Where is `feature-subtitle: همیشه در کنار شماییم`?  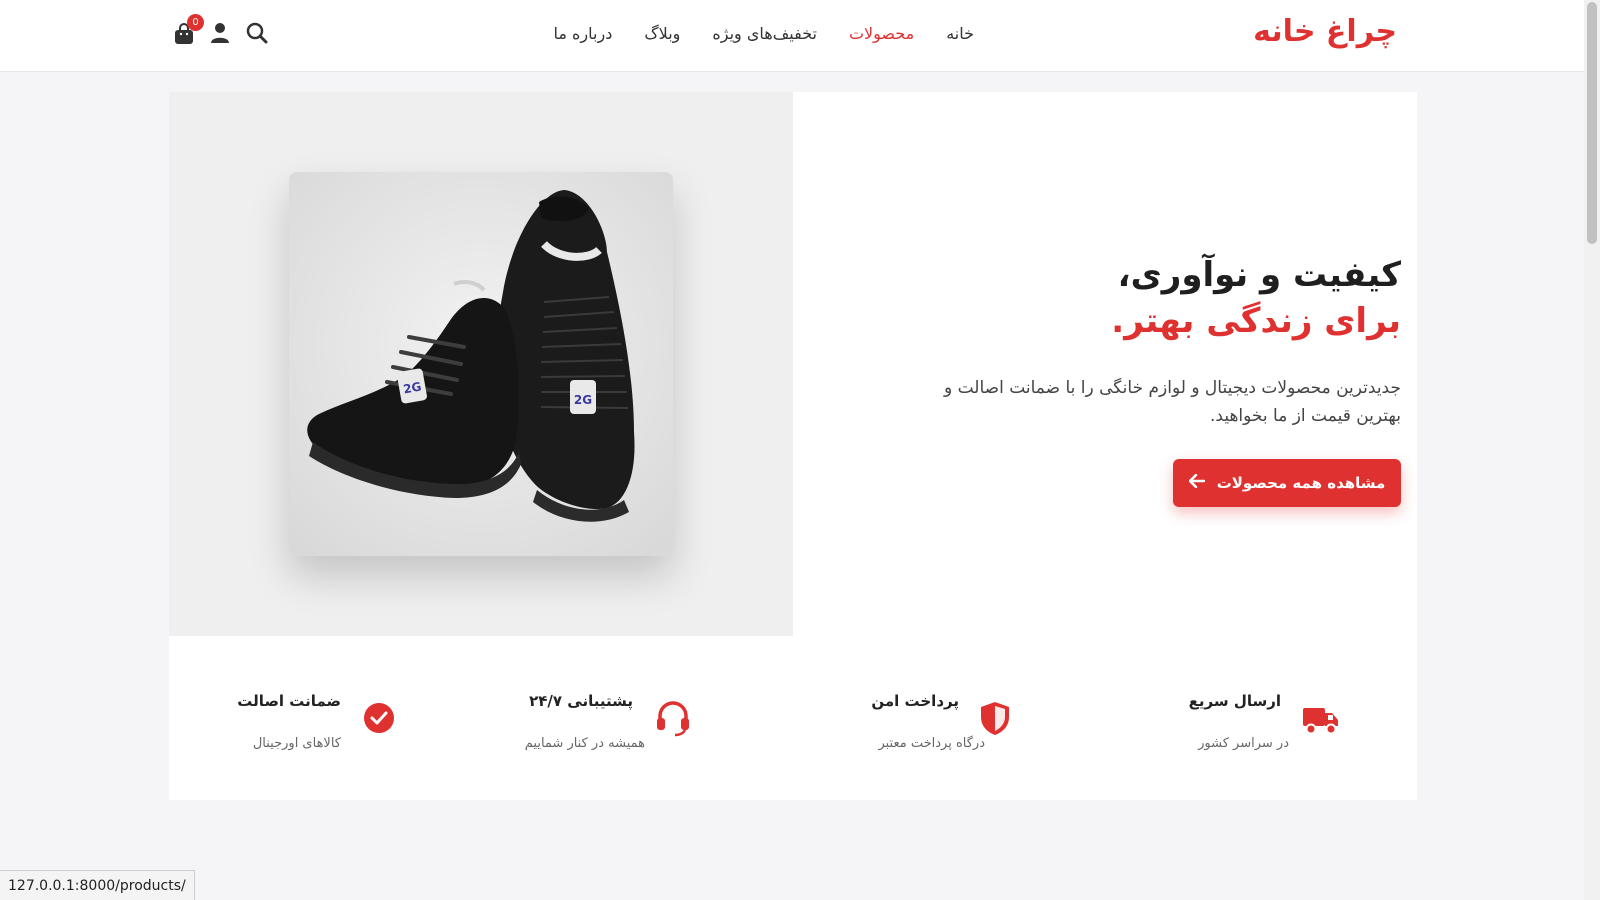 feature-subtitle: همیشه در کنار شماییم is located at coordinates (584, 743).